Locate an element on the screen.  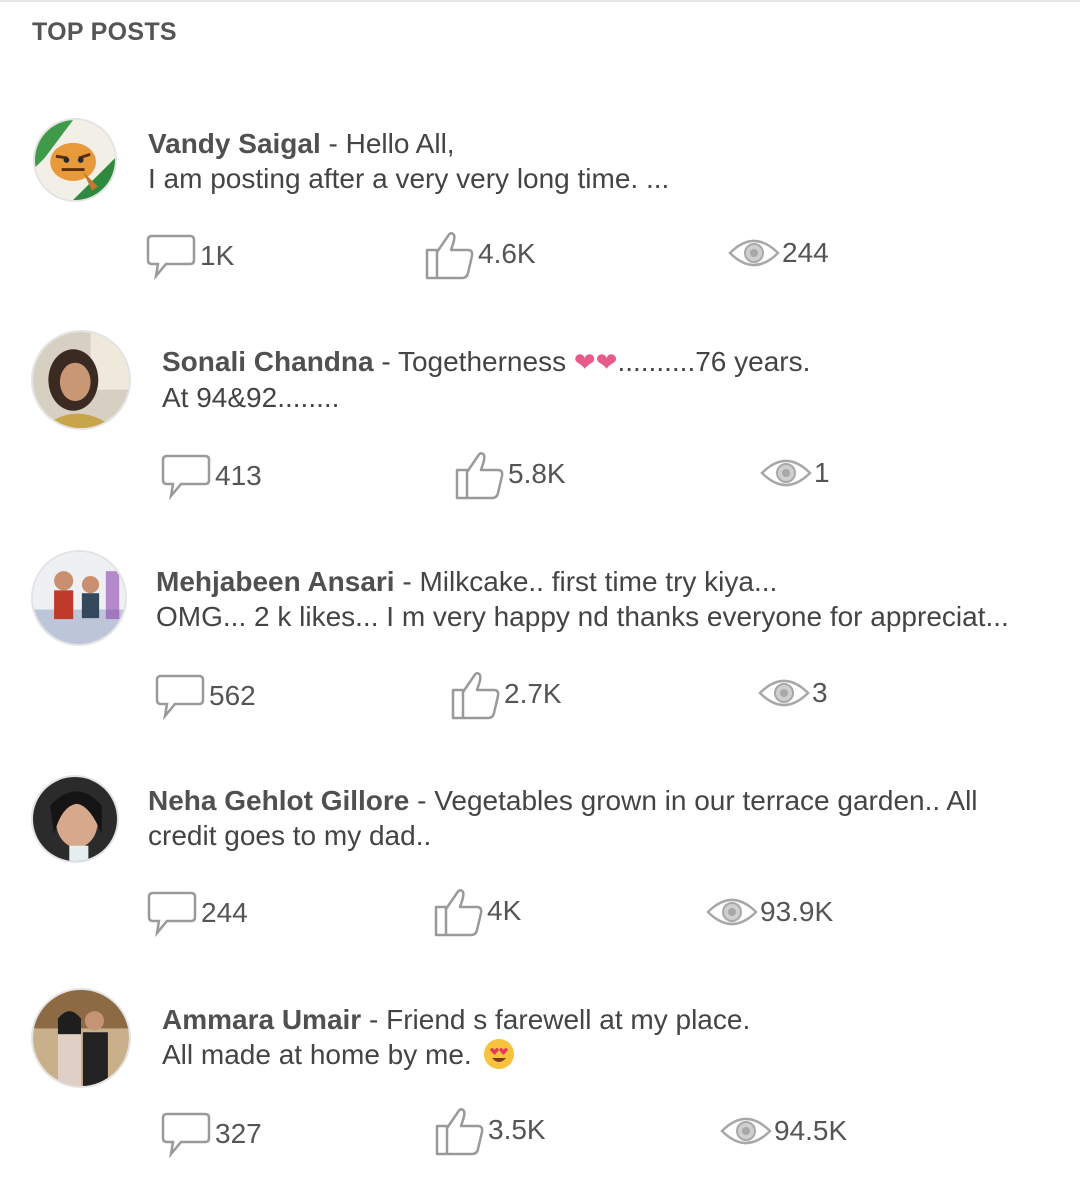
post-title-continued: ..........76 years. is located at coordinates (714, 361).